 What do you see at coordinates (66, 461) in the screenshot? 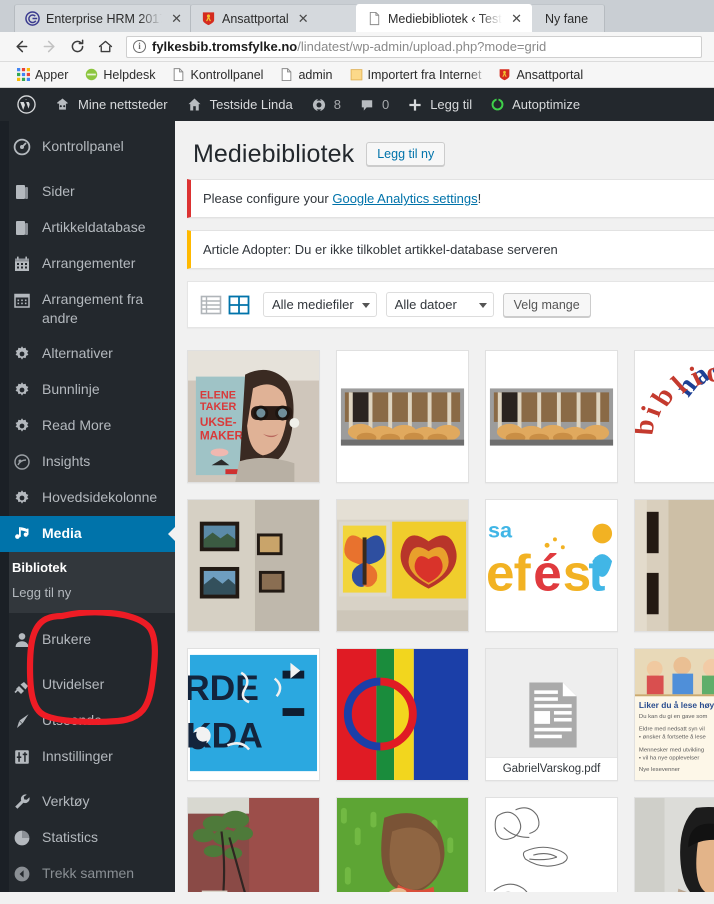
I see `sidebar-item-label: Insights` at bounding box center [66, 461].